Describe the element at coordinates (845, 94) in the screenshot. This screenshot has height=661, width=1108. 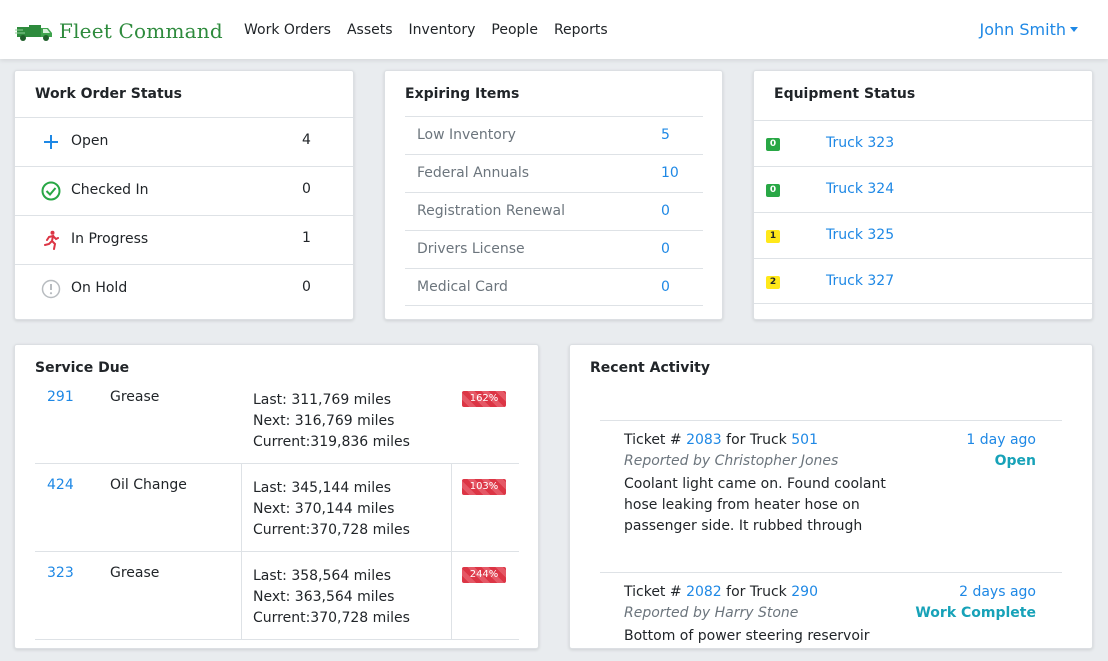
I see `card-title: Equipment Status` at that location.